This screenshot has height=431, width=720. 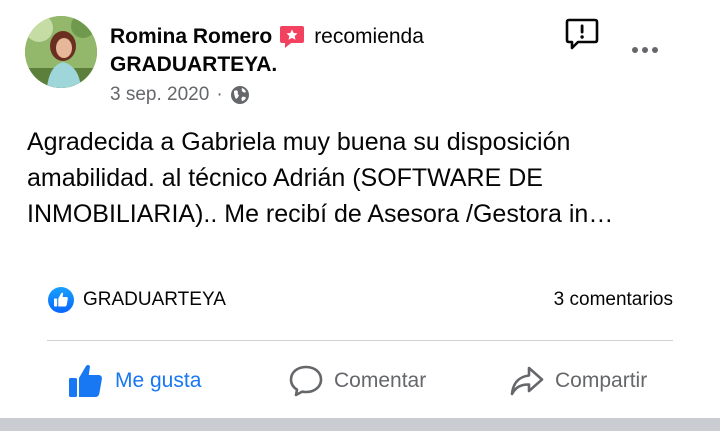 What do you see at coordinates (159, 95) in the screenshot?
I see `post-date: 3 sep. 2020` at bounding box center [159, 95].